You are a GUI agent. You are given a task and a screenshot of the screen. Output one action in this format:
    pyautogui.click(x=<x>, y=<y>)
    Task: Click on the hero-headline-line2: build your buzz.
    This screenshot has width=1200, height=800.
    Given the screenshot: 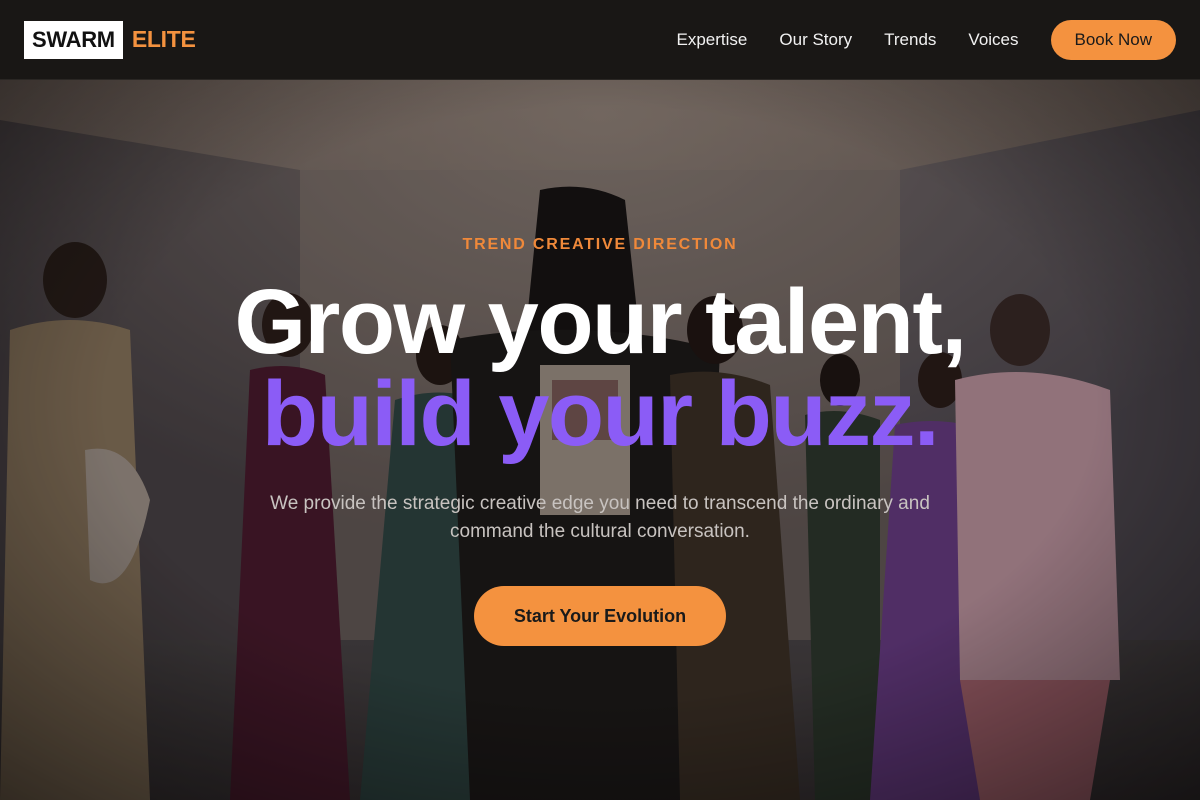 What is the action you would take?
    pyautogui.click(x=600, y=414)
    